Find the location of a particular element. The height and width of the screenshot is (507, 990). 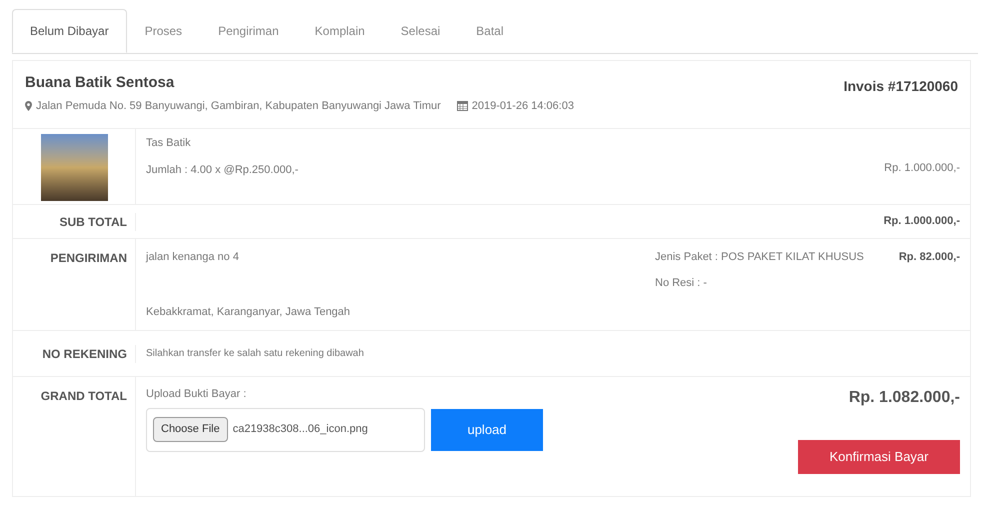

file-input: Choose File ca21938c308...06_icon.png is located at coordinates (285, 430).